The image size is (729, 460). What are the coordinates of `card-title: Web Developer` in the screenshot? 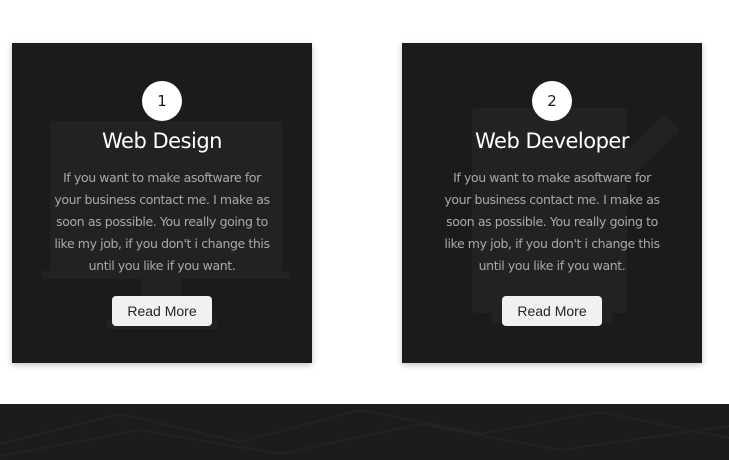 It's located at (552, 141).